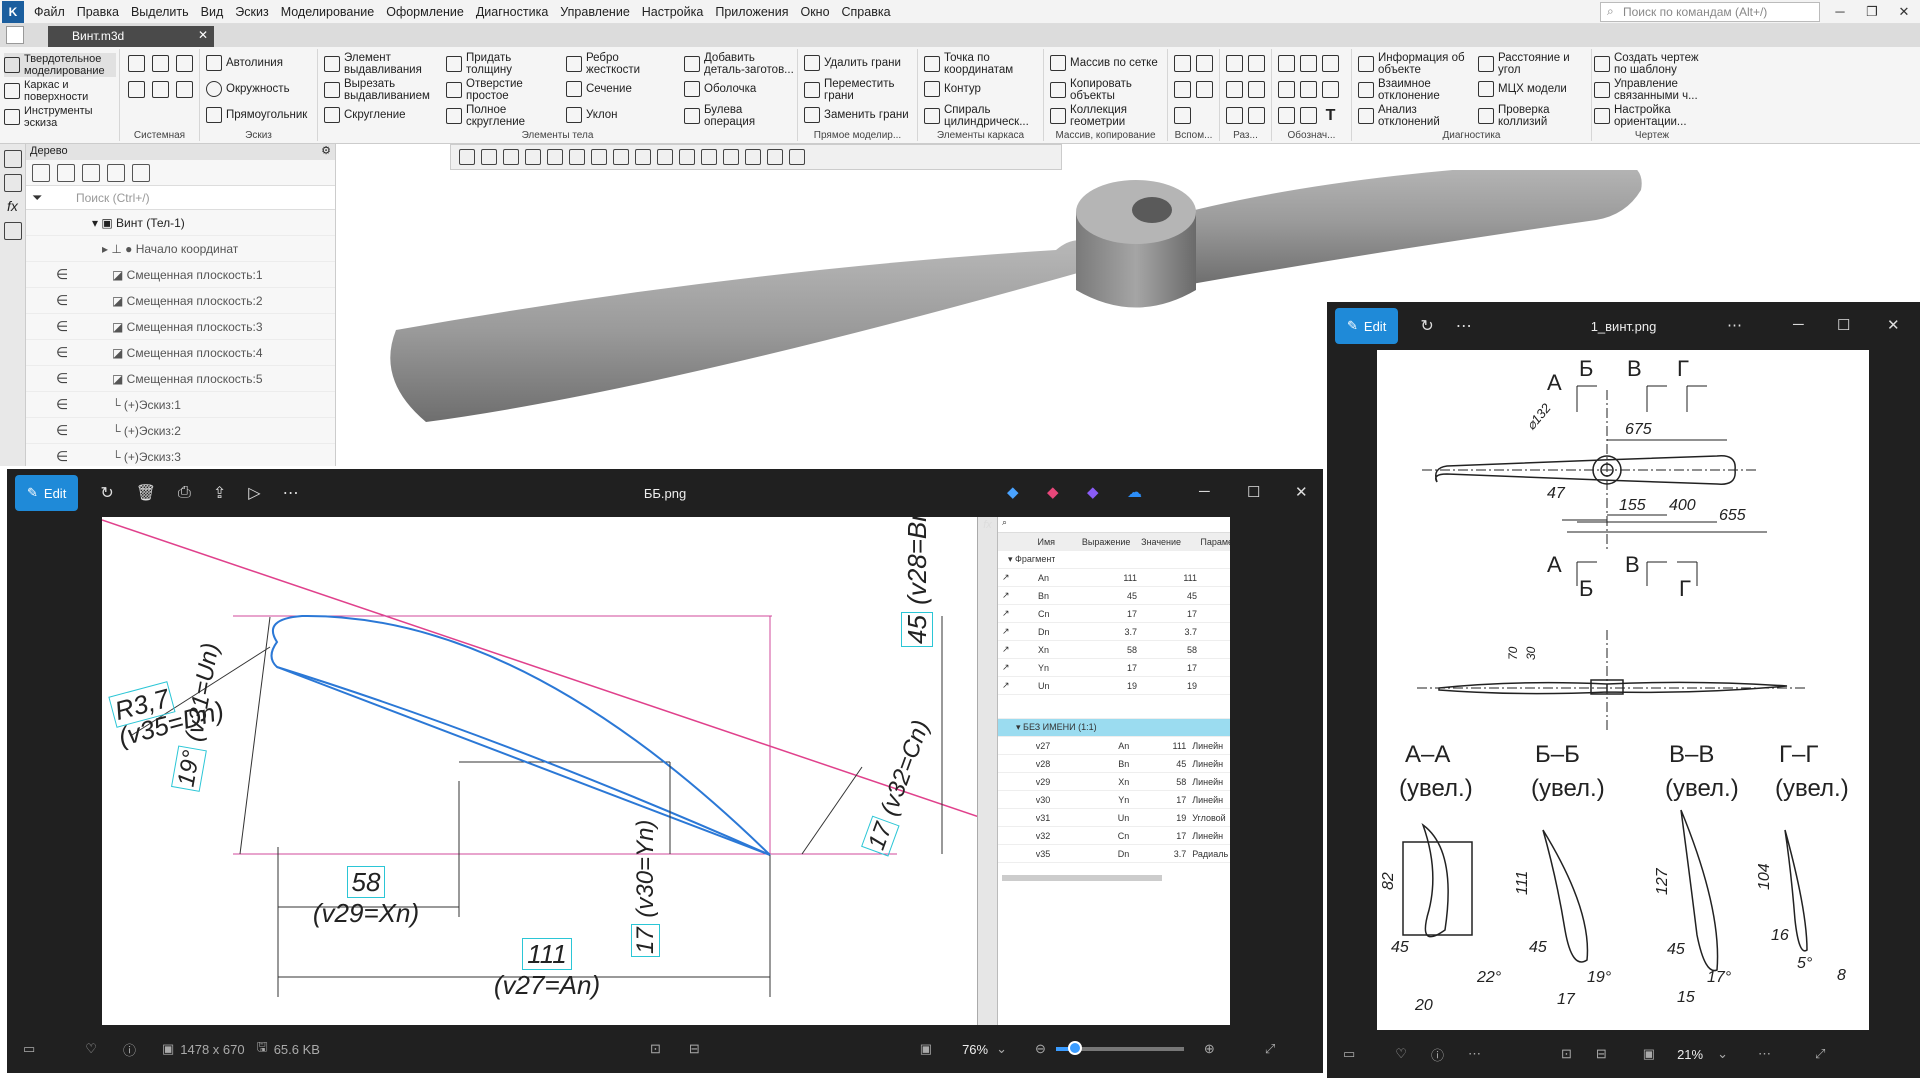  What do you see at coordinates (720, 89) in the screenshot?
I see `shell-button: Оболочка` at bounding box center [720, 89].